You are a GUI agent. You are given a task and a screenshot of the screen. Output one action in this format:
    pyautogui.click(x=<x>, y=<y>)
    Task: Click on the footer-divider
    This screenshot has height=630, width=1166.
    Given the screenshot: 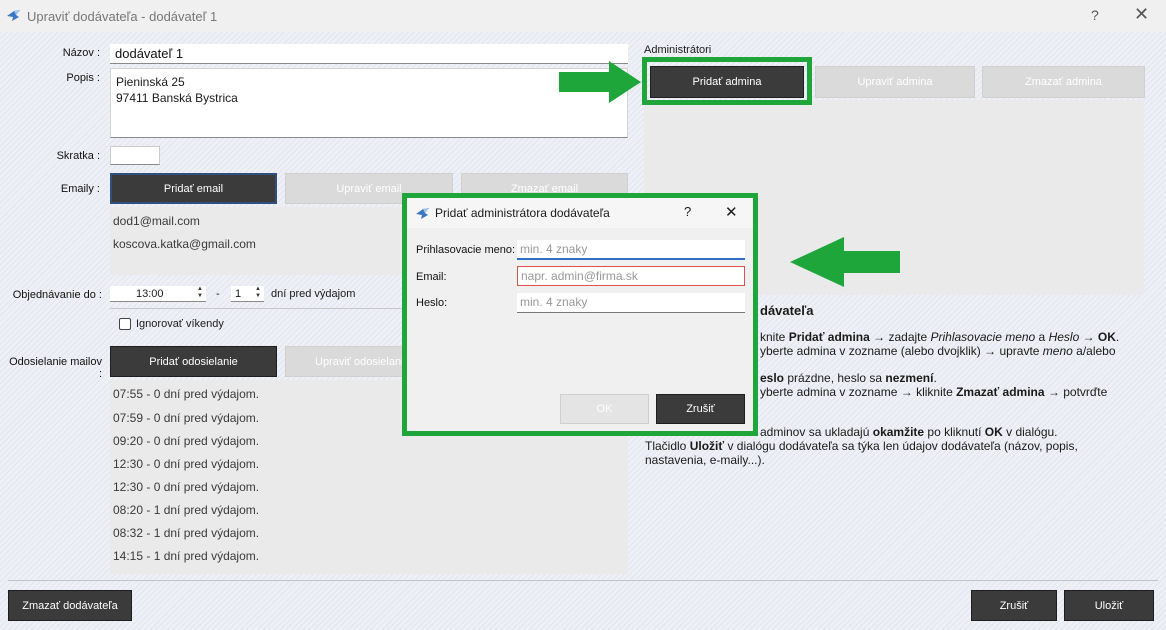 What is the action you would take?
    pyautogui.click(x=583, y=580)
    